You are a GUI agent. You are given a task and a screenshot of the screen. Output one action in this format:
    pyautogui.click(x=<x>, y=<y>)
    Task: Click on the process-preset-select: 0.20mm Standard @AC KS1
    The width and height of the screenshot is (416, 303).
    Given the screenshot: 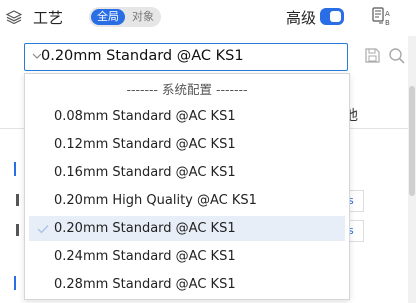 What is the action you would take?
    pyautogui.click(x=186, y=57)
    